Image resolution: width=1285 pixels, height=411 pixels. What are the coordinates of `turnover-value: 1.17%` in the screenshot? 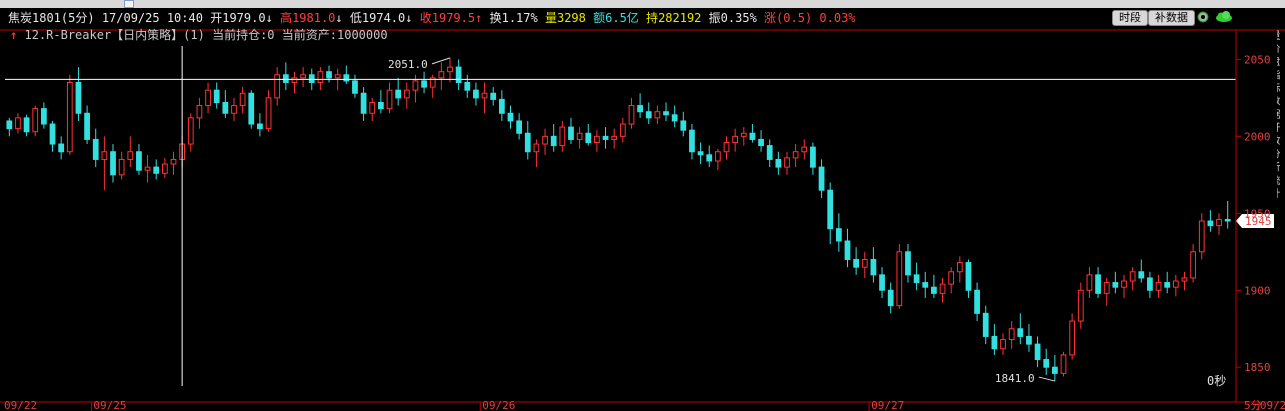 It's located at (519, 18).